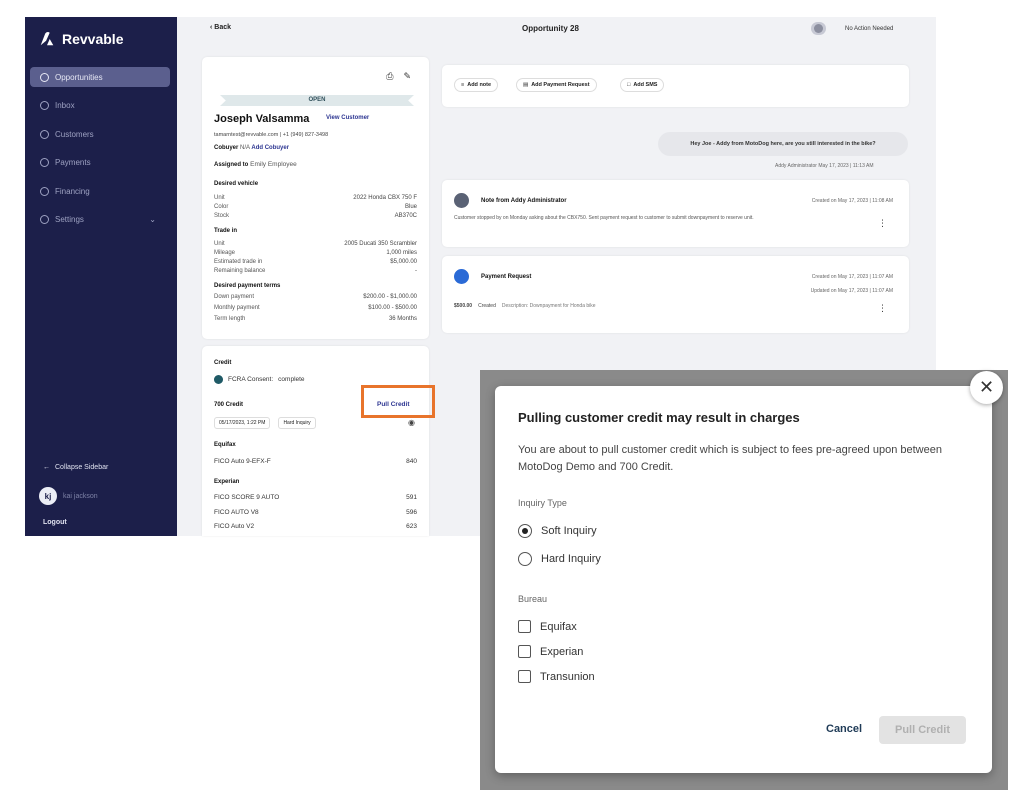 The image size is (1027, 808). Describe the element at coordinates (47, 38) in the screenshot. I see `revvable-logo-icon` at that location.